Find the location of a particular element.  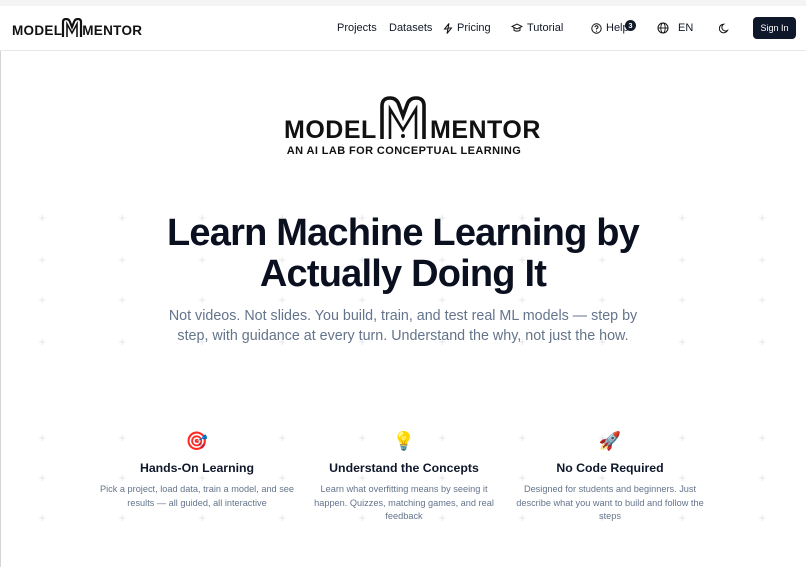

graduation-cap-icon is located at coordinates (517, 27).